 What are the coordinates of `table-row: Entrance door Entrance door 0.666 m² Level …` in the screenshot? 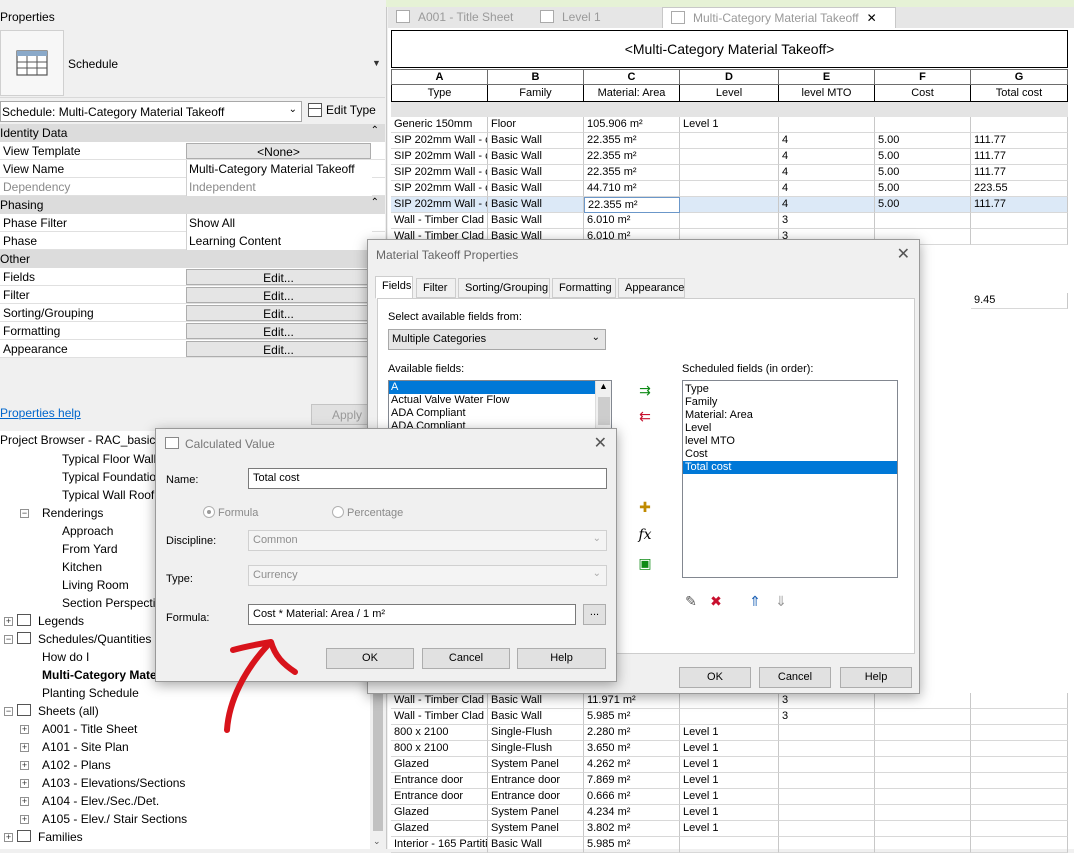 It's located at (729, 797).